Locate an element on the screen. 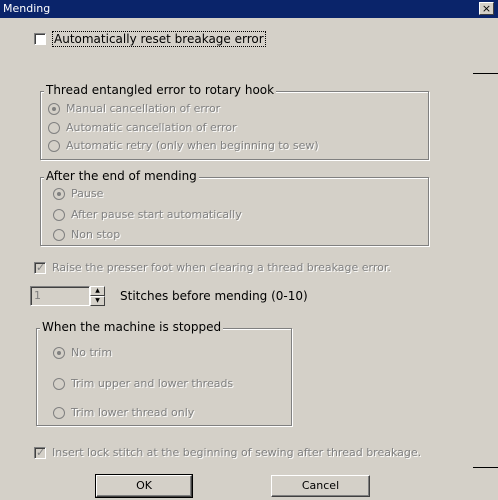 This screenshot has height=500, width=498. triangle-up-icon: ▲ is located at coordinates (97, 290).